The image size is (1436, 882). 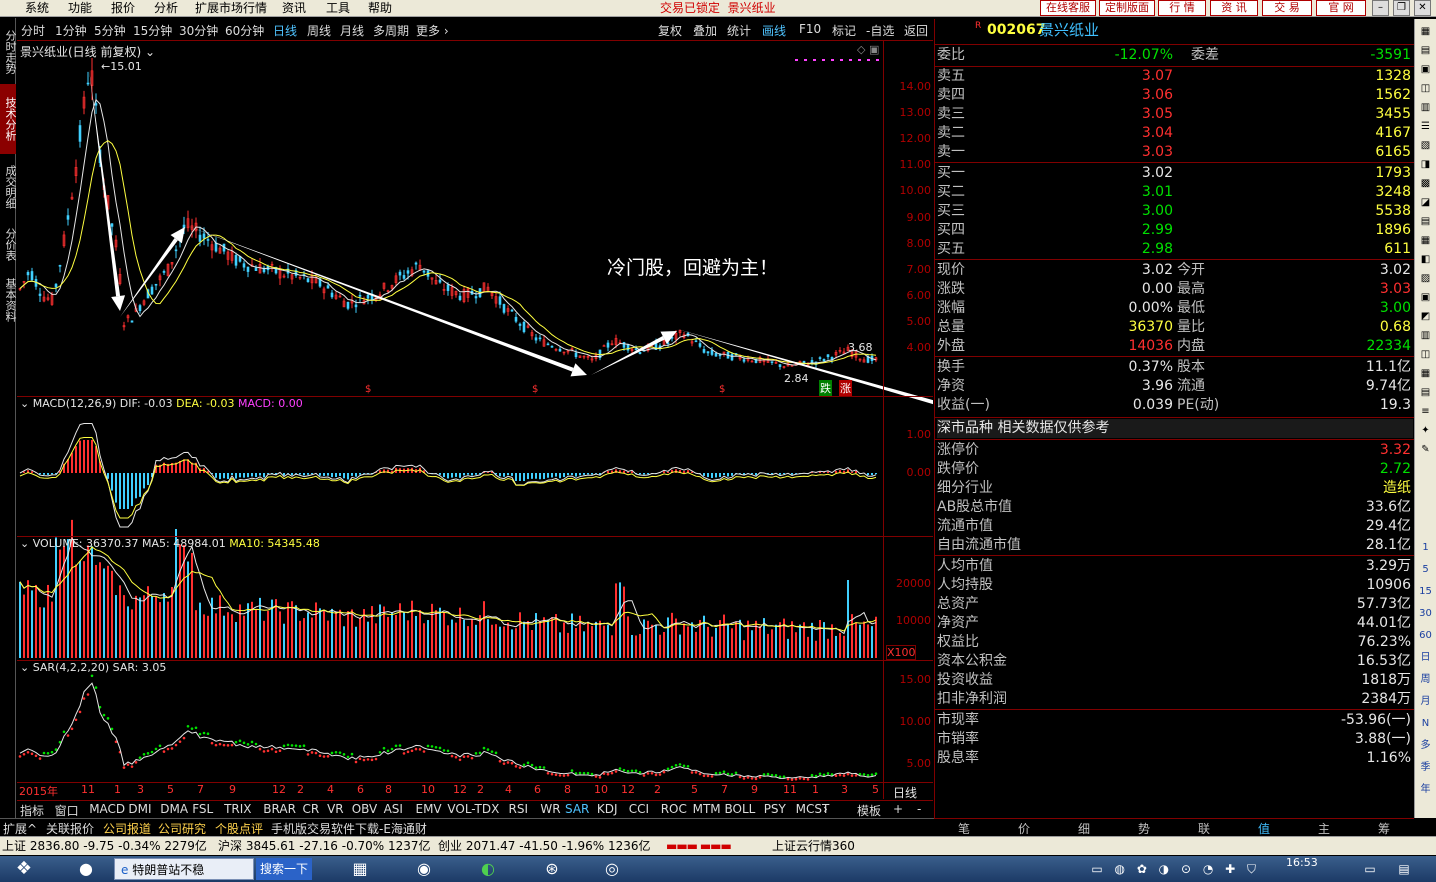 I want to click on period-shortcut-1: 1, so click(x=1425, y=547).